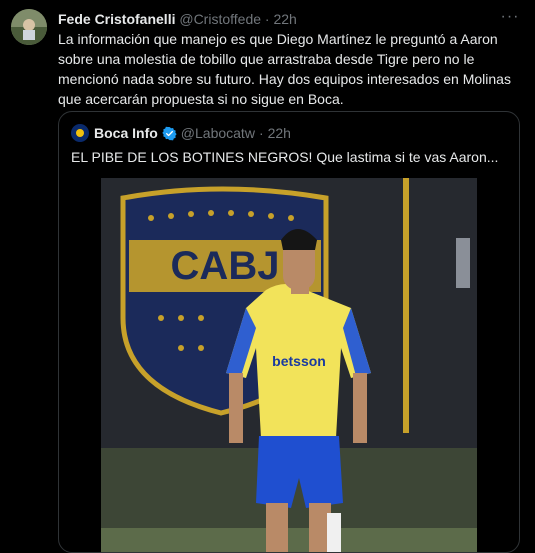 Image resolution: width=535 pixels, height=553 pixels. I want to click on more-options-icon: ···, so click(510, 17).